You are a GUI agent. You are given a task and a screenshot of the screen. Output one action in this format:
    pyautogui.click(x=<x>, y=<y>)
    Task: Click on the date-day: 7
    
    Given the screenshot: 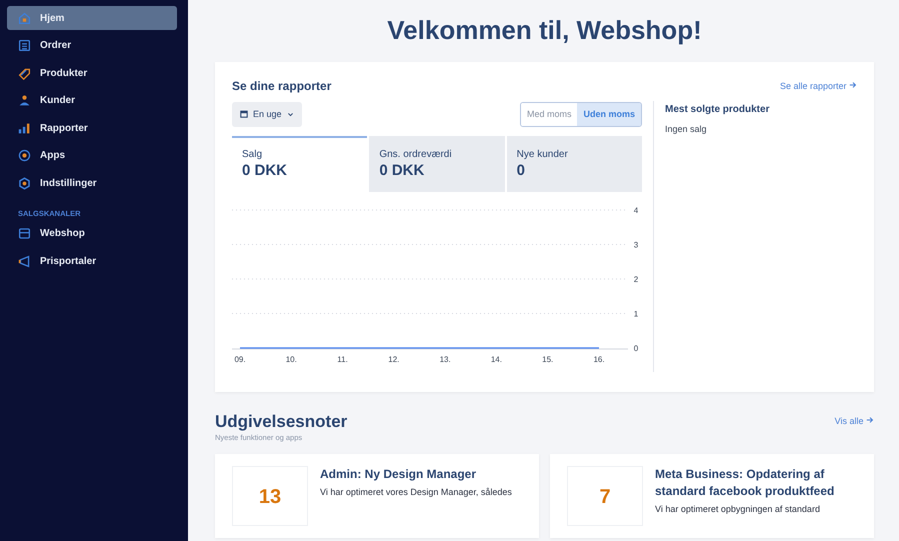 What is the action you would take?
    pyautogui.click(x=605, y=497)
    